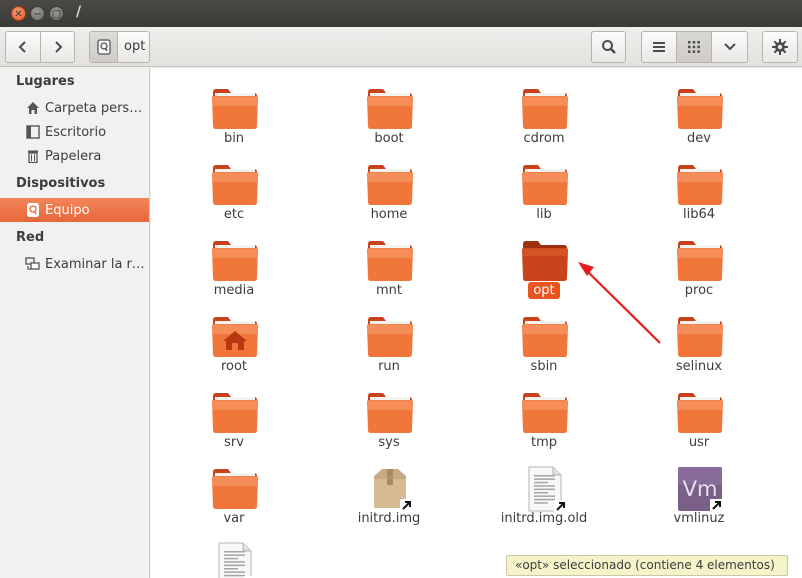 This screenshot has height=578, width=802. I want to click on vmlinuz-link-icon: Vm, so click(700, 489).